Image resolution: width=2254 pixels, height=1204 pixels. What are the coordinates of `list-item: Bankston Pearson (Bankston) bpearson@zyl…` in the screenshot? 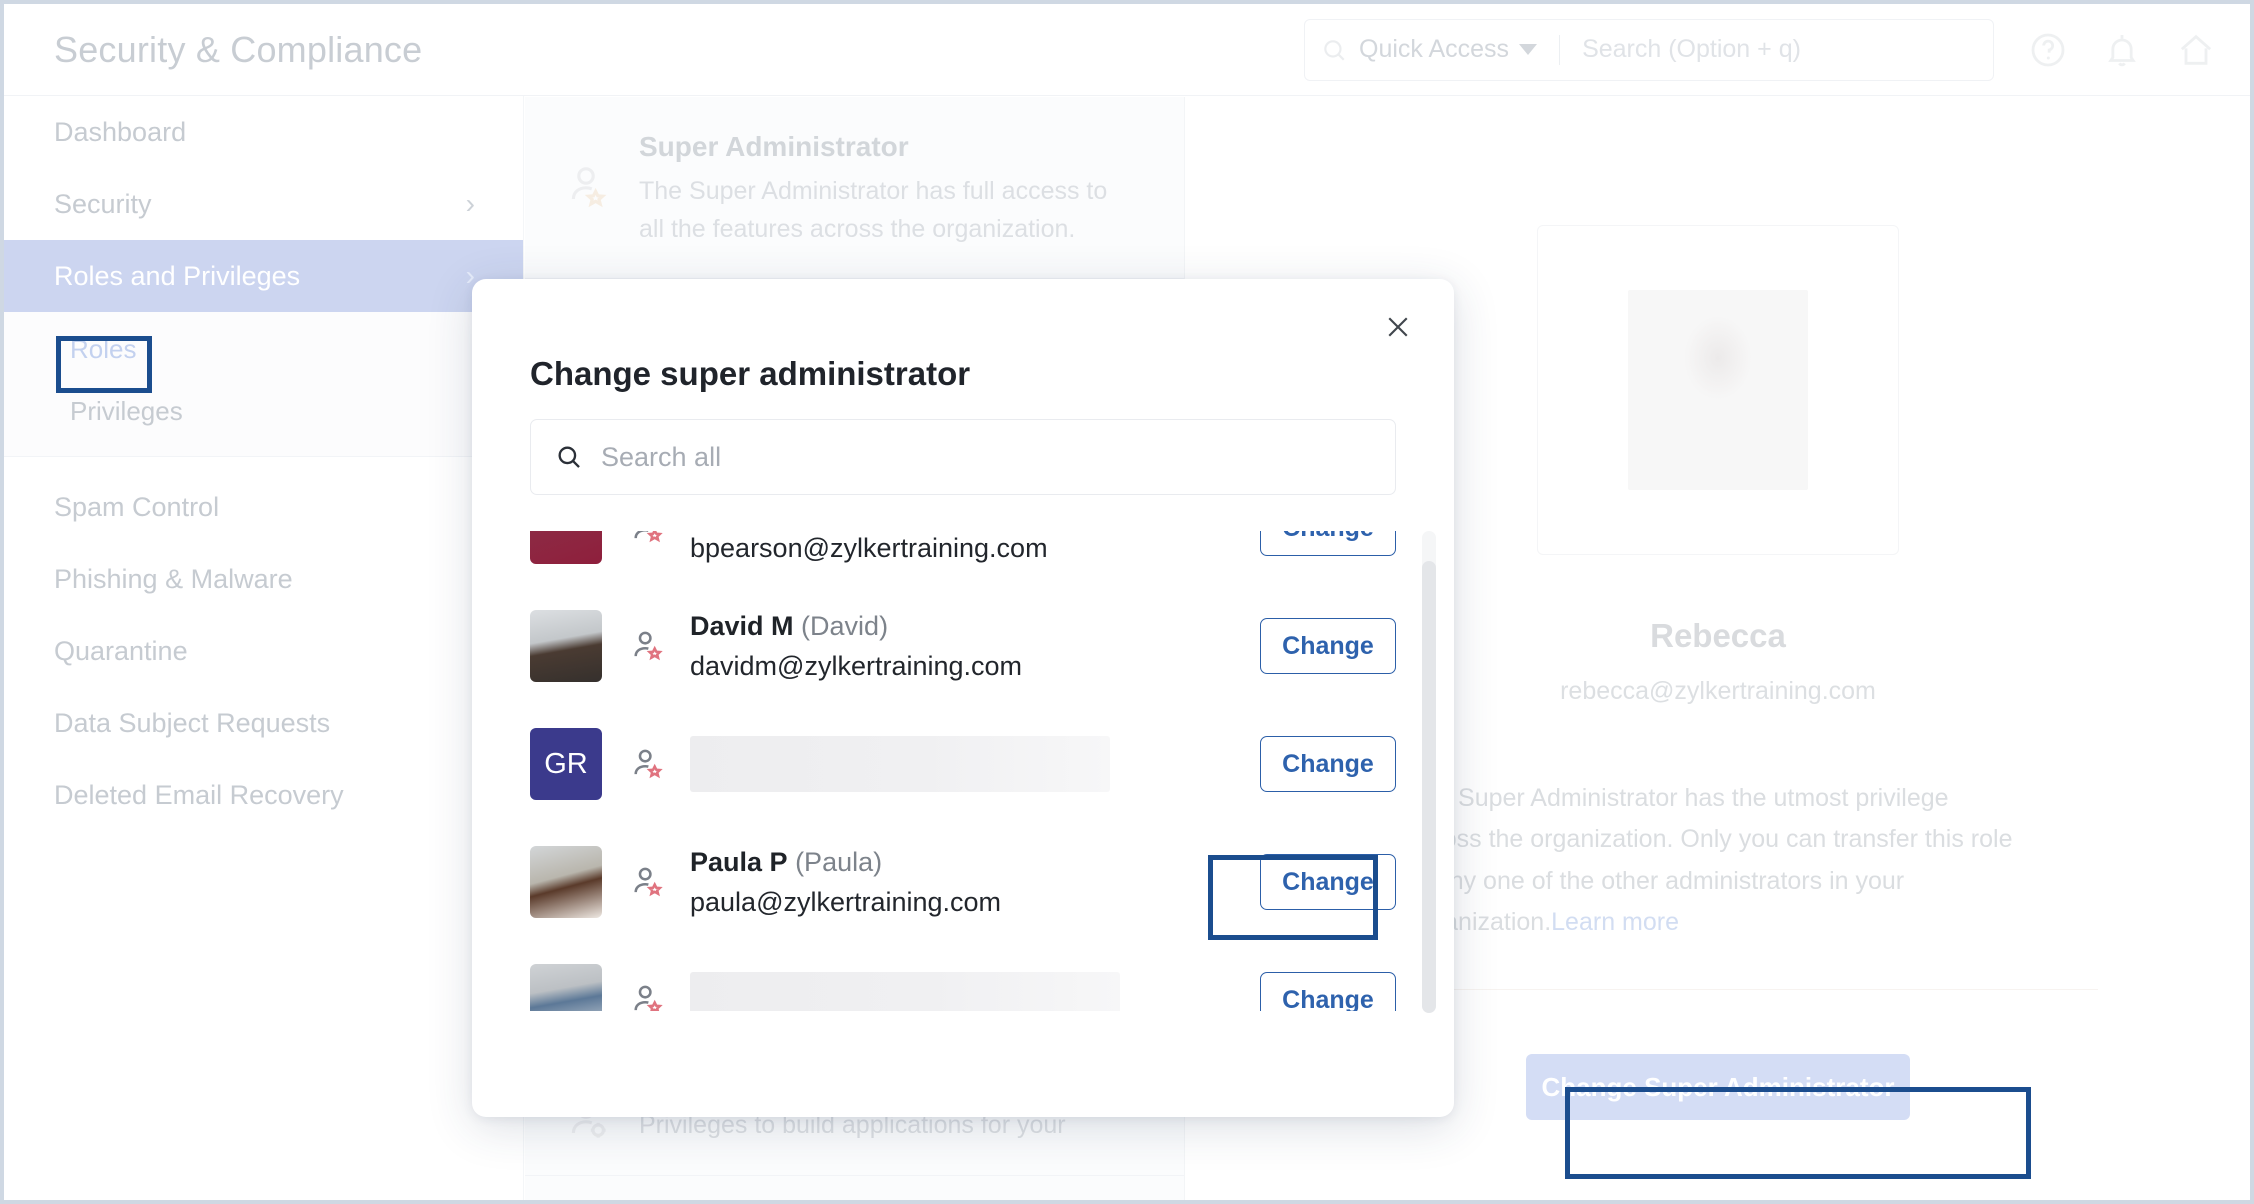 It's located at (963, 559).